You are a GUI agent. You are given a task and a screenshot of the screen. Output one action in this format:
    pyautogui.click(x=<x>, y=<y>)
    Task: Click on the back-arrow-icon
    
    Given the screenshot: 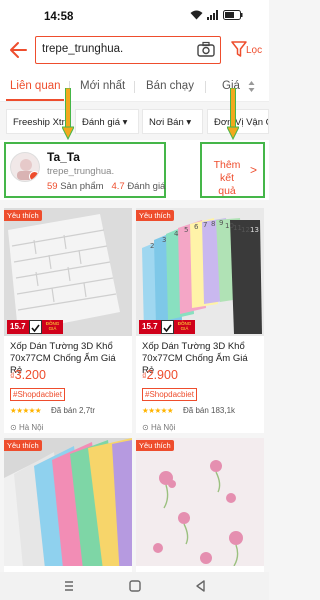 What is the action you would take?
    pyautogui.click(x=19, y=50)
    